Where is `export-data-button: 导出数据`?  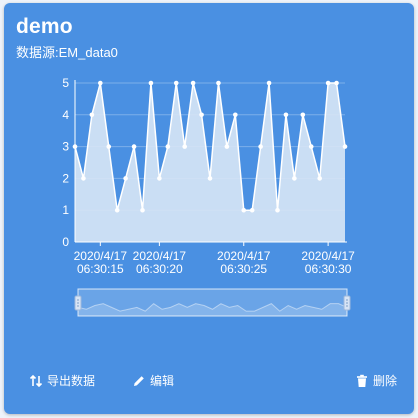 export-data-button: 导出数据 is located at coordinates (62, 380).